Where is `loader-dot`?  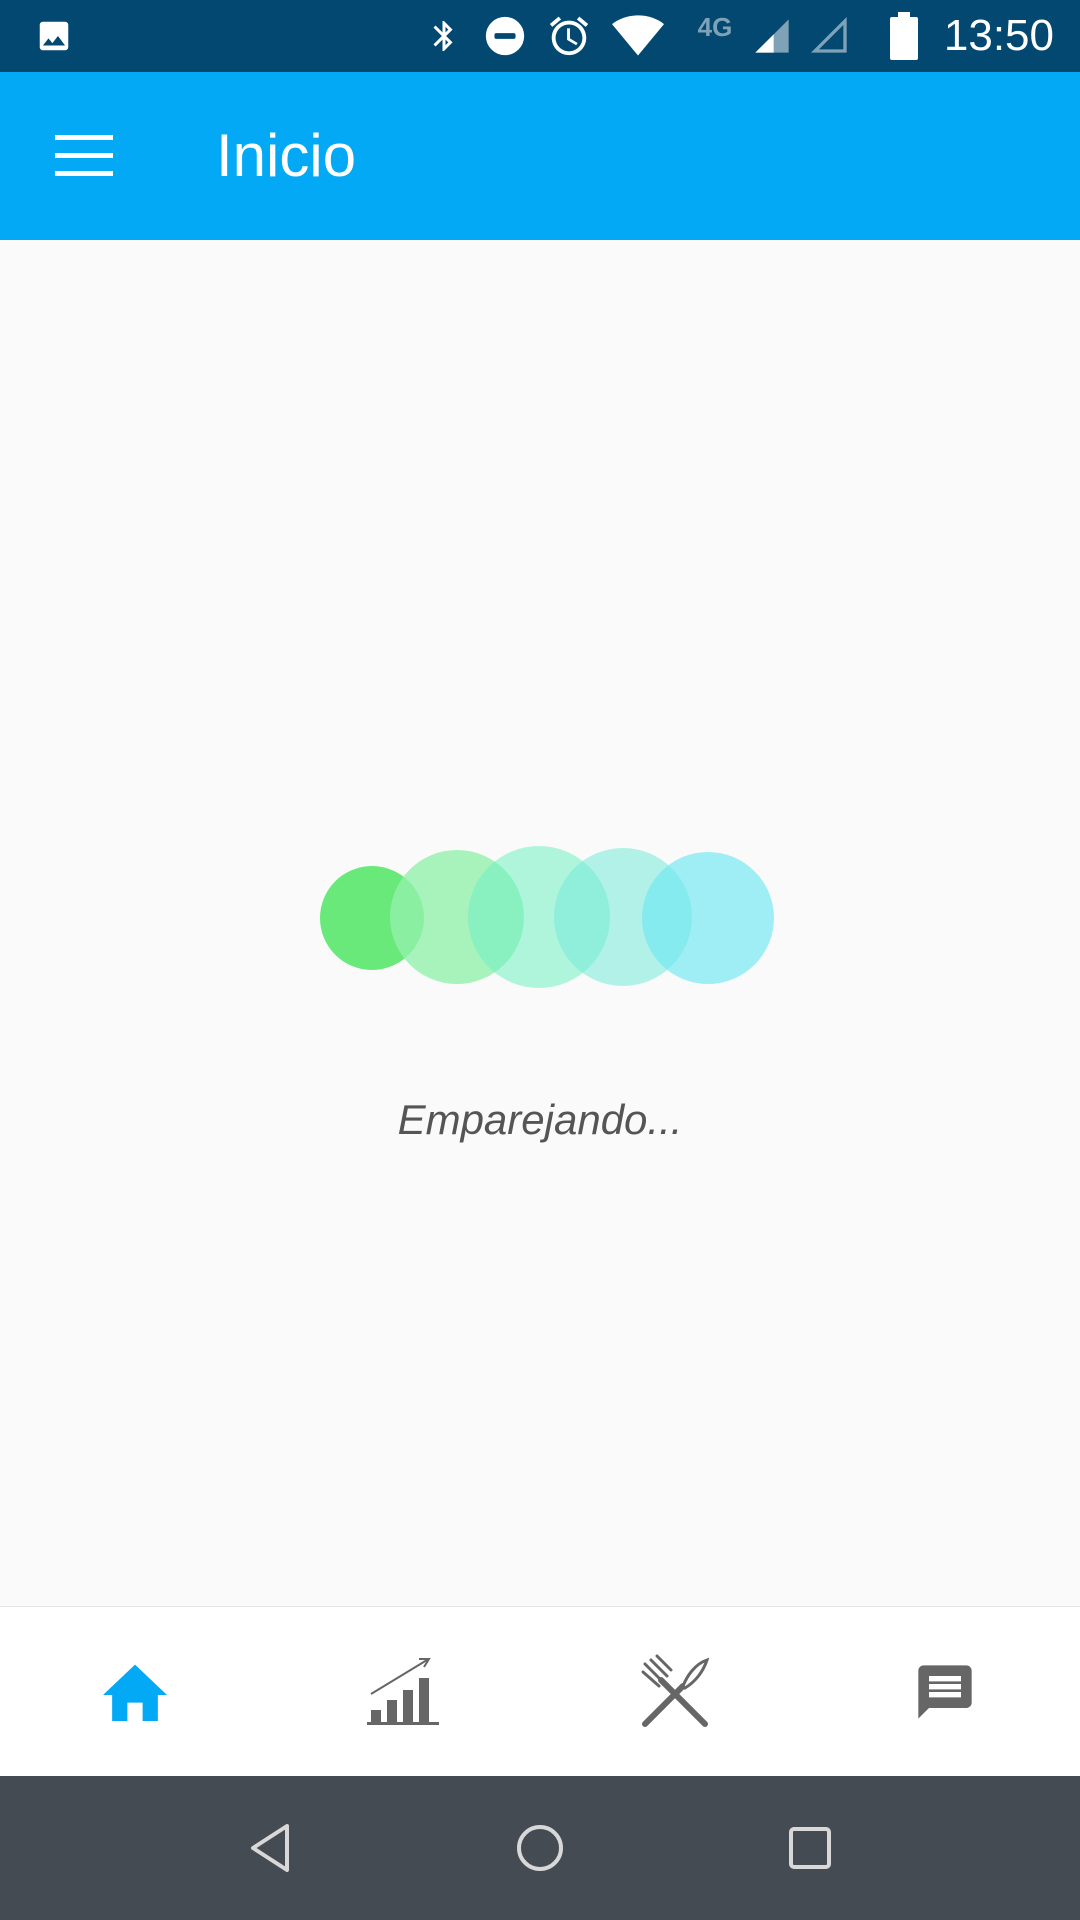 loader-dot is located at coordinates (708, 918).